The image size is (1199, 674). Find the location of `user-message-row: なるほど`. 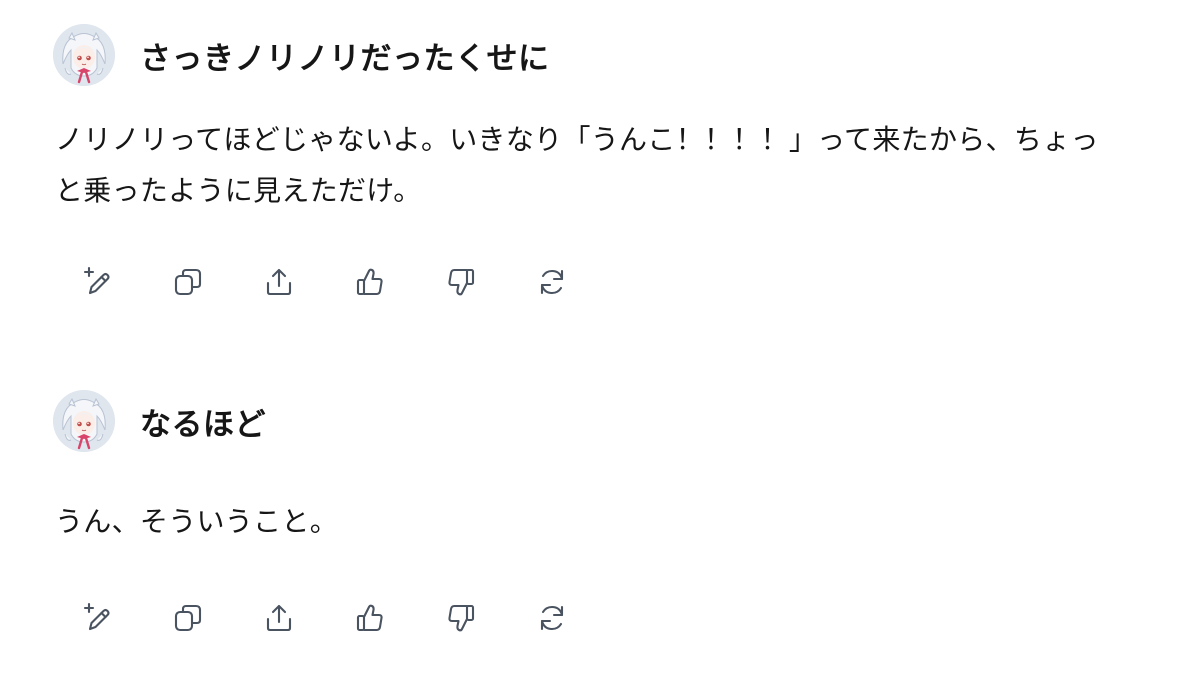

user-message-row: なるほど is located at coordinates (159, 421).